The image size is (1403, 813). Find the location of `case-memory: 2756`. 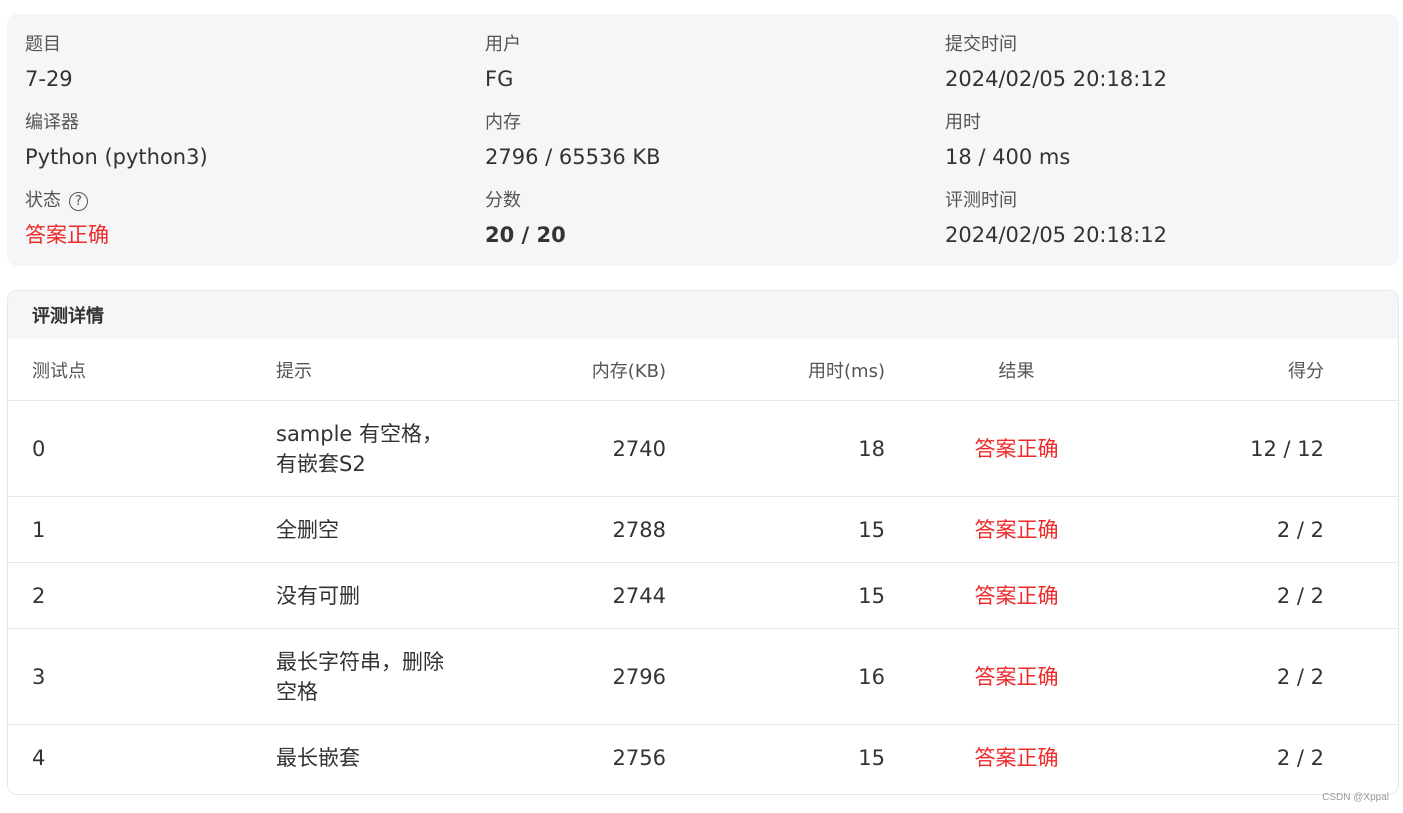

case-memory: 2756 is located at coordinates (639, 757).